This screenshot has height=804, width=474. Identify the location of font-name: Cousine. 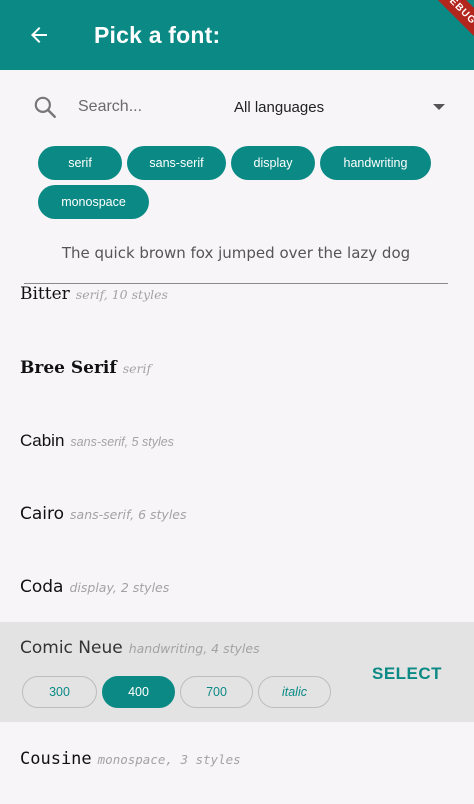
(56, 759).